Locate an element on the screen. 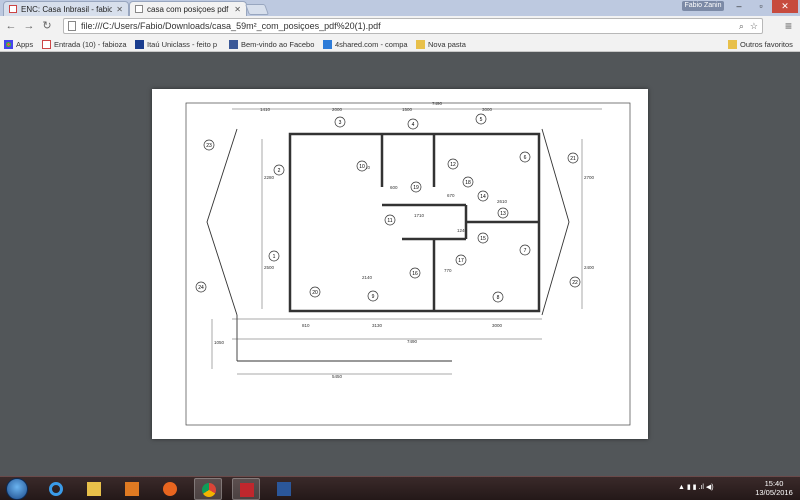 The width and height of the screenshot is (800, 500). maximize-button: ▫ is located at coordinates (761, 6).